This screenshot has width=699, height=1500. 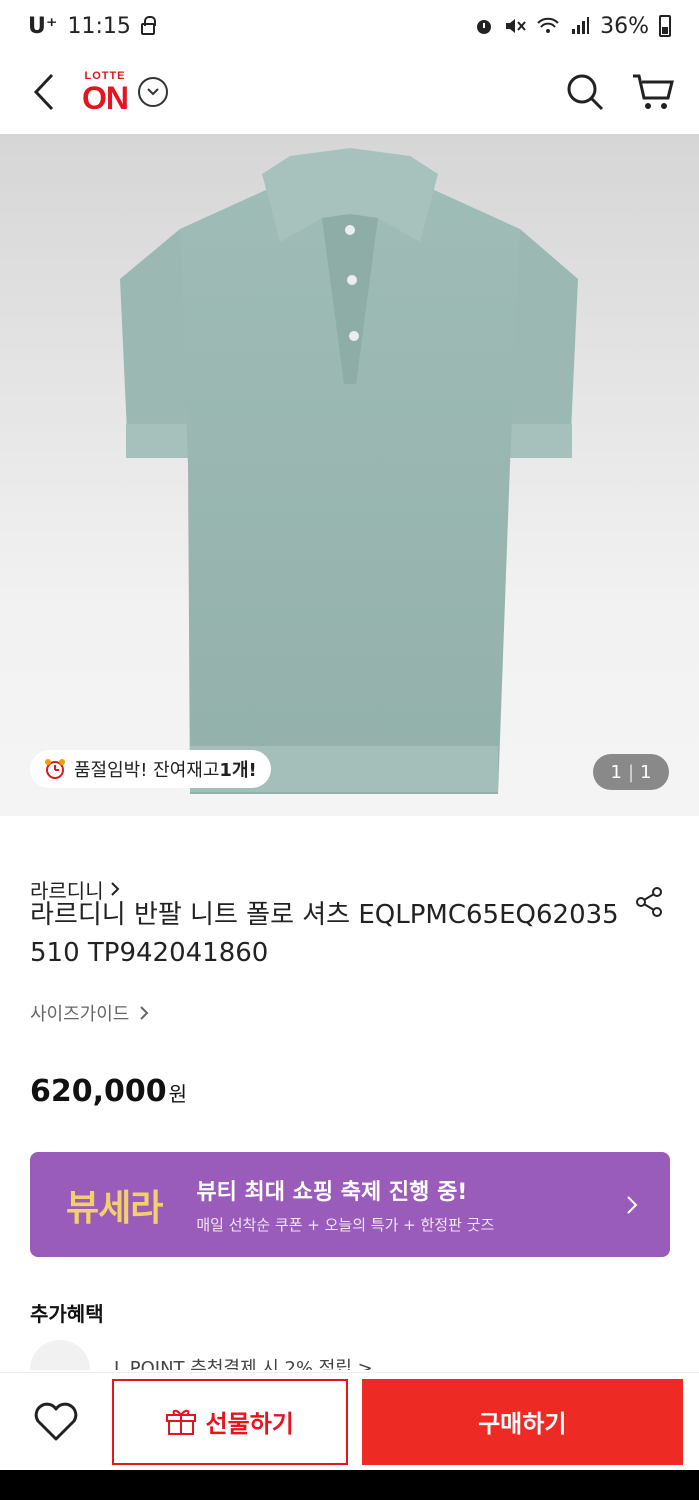 I want to click on gift-button: 선물하기, so click(x=229, y=1421).